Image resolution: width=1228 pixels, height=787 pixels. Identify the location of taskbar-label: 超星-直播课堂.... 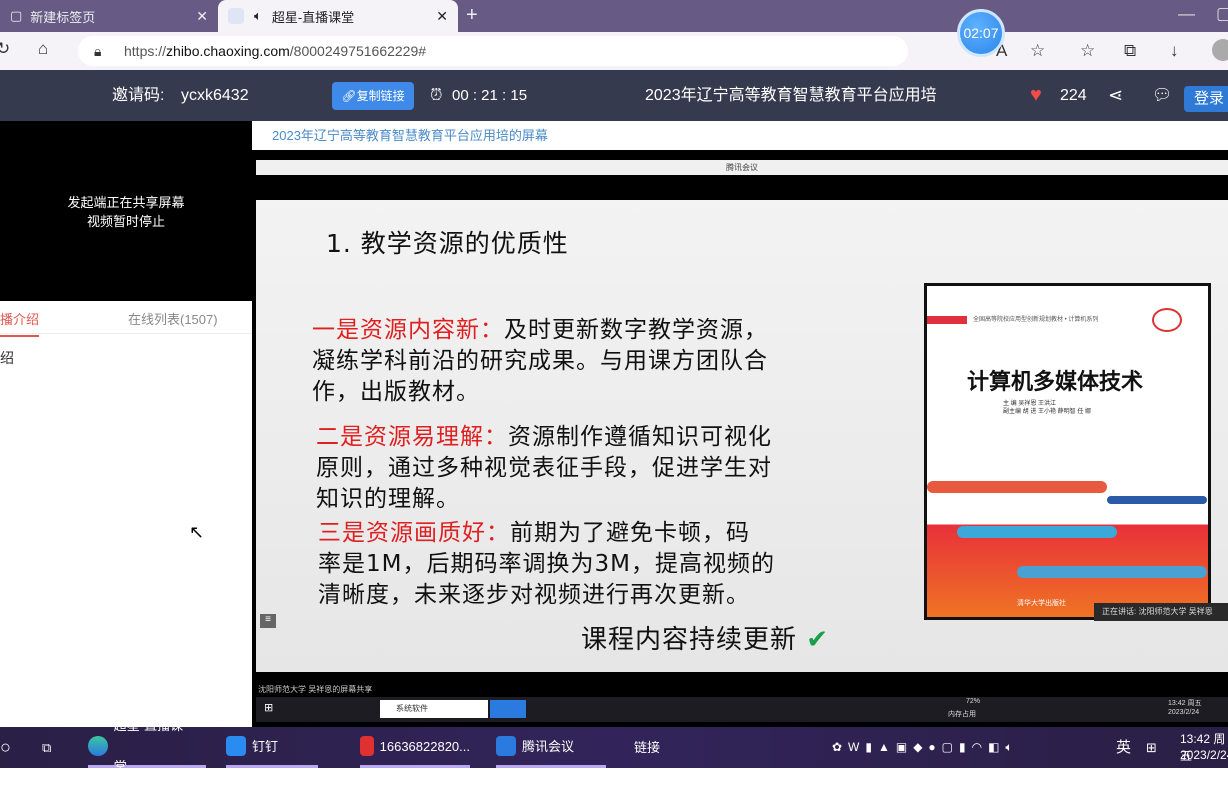
(148, 746).